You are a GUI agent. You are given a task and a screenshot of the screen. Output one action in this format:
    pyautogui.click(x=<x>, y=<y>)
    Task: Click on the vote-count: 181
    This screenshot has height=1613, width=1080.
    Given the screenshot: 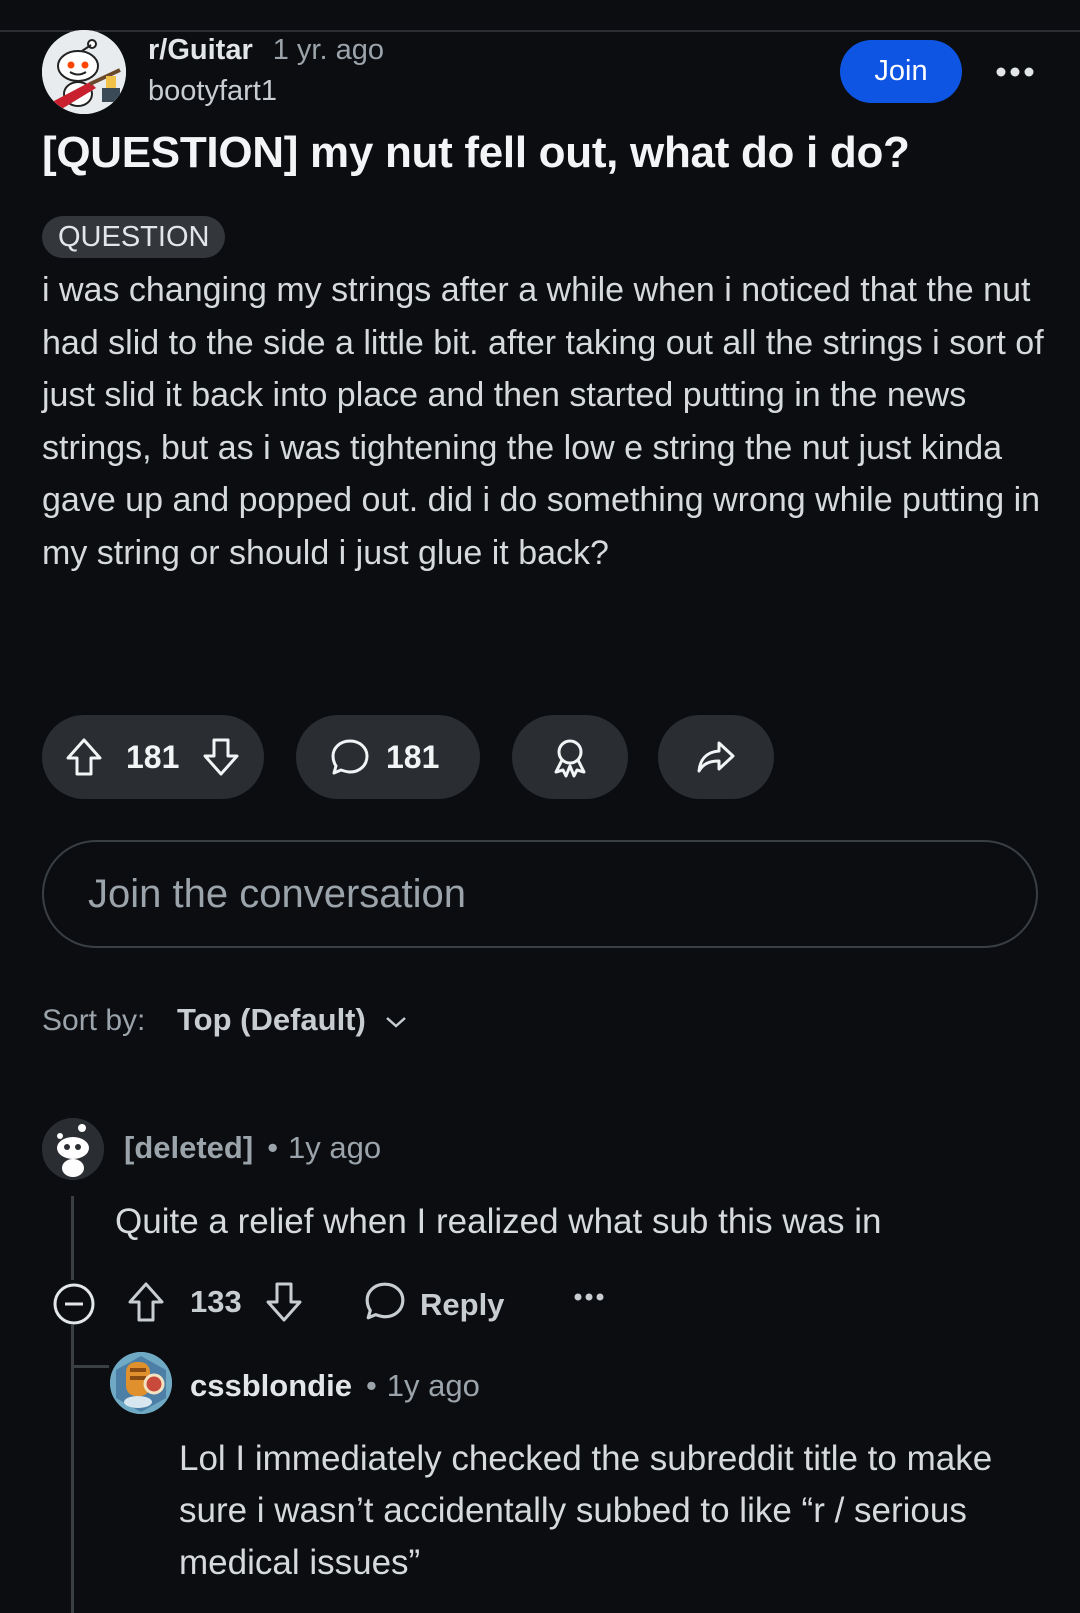 What is the action you would take?
    pyautogui.click(x=153, y=756)
    